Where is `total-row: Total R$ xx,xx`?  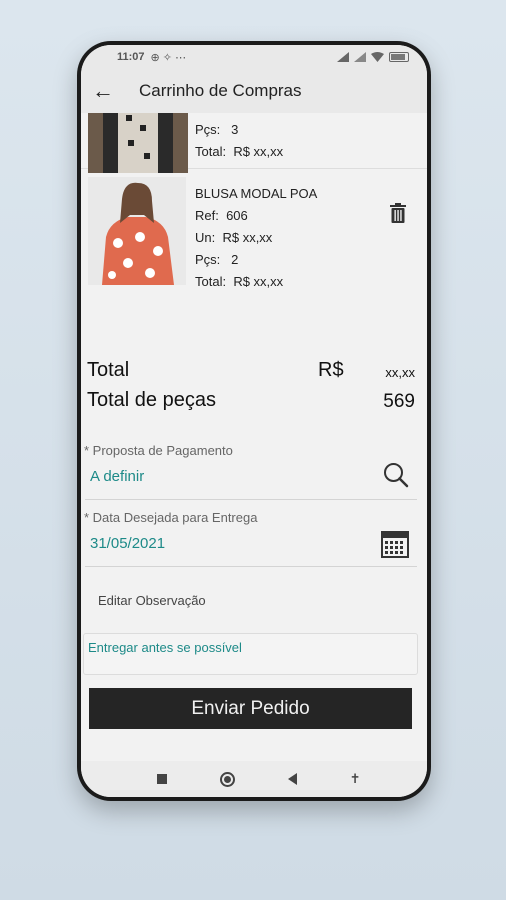
total-row: Total R$ xx,xx is located at coordinates (250, 374).